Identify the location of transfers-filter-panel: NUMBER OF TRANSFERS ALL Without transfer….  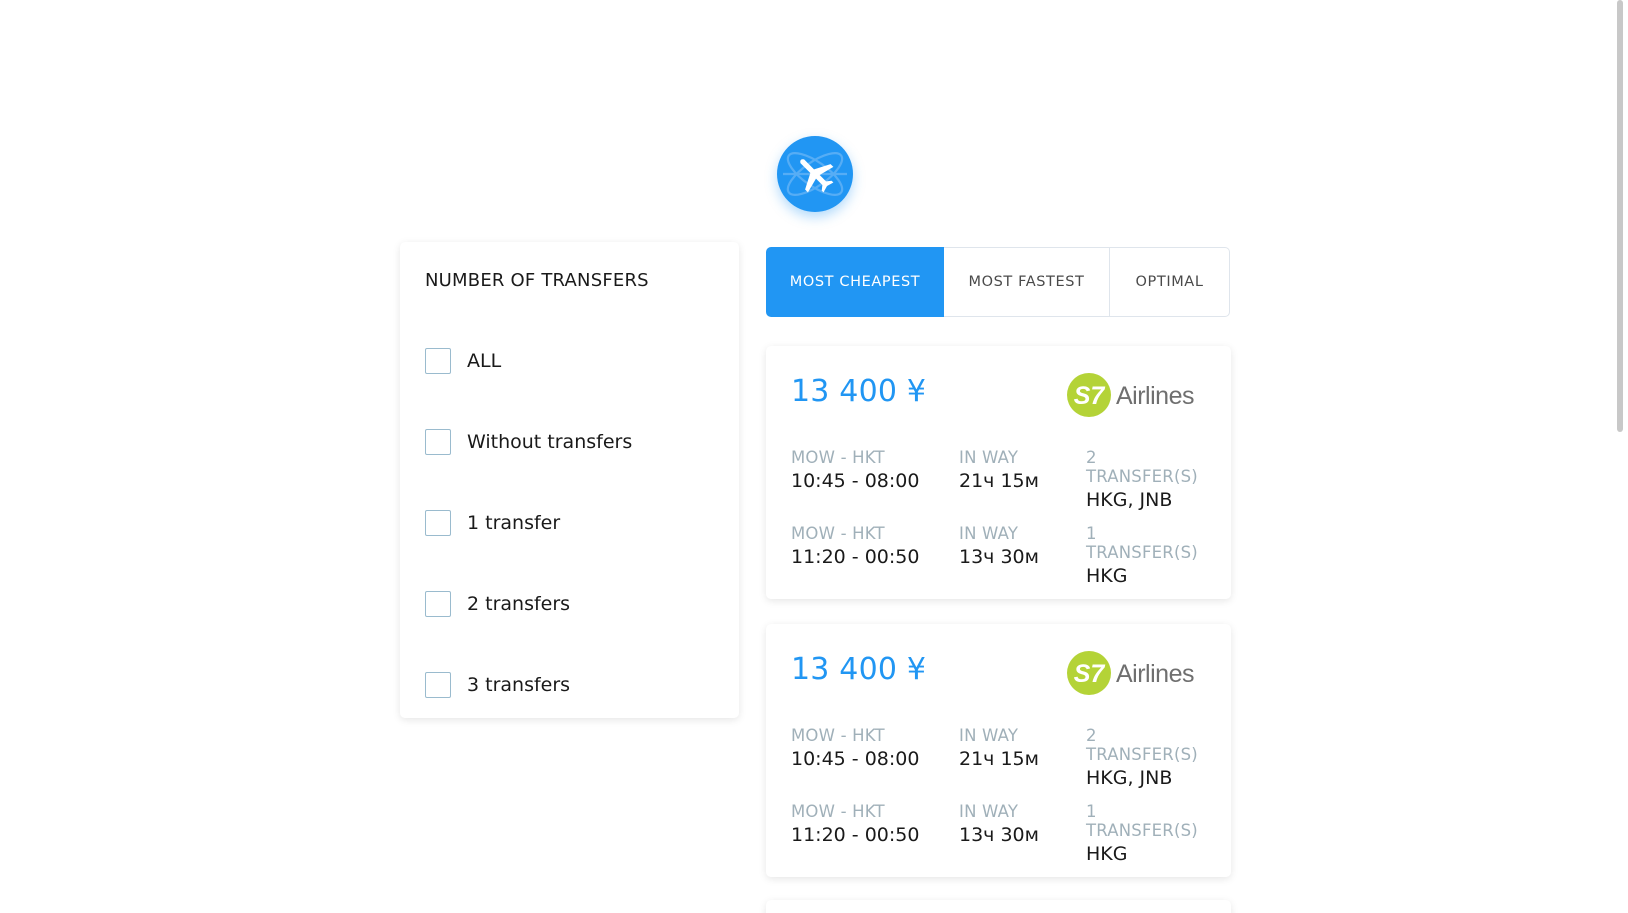
(569, 480).